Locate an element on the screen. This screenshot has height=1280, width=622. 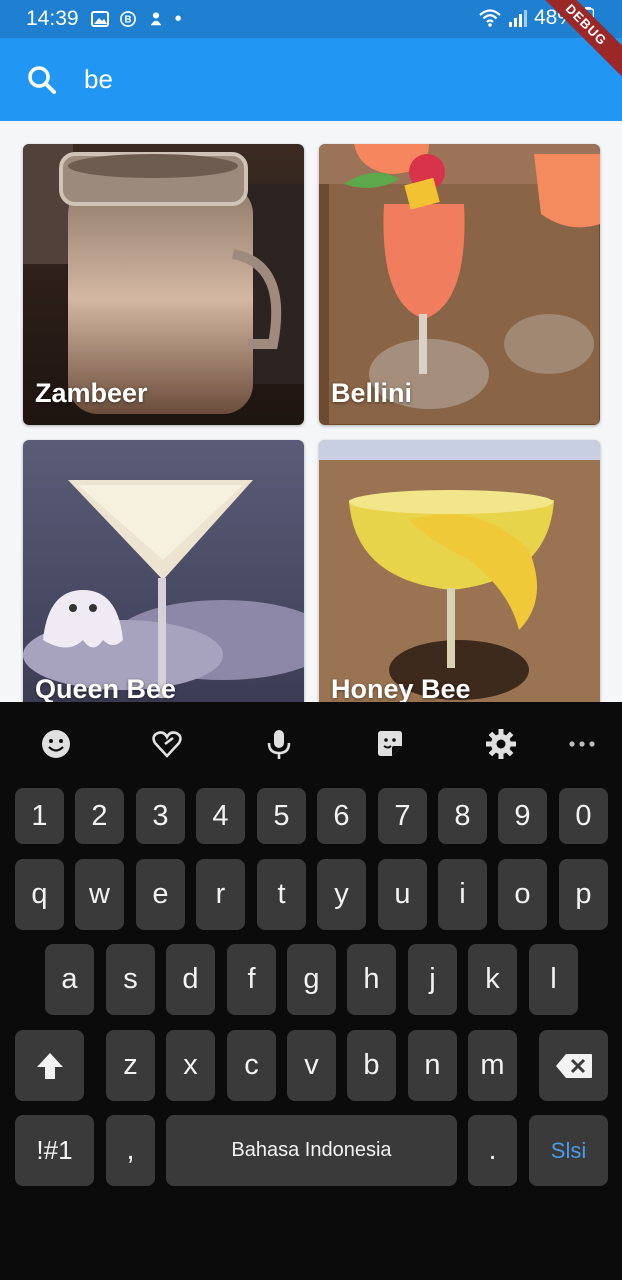
search-input: be is located at coordinates (98, 79).